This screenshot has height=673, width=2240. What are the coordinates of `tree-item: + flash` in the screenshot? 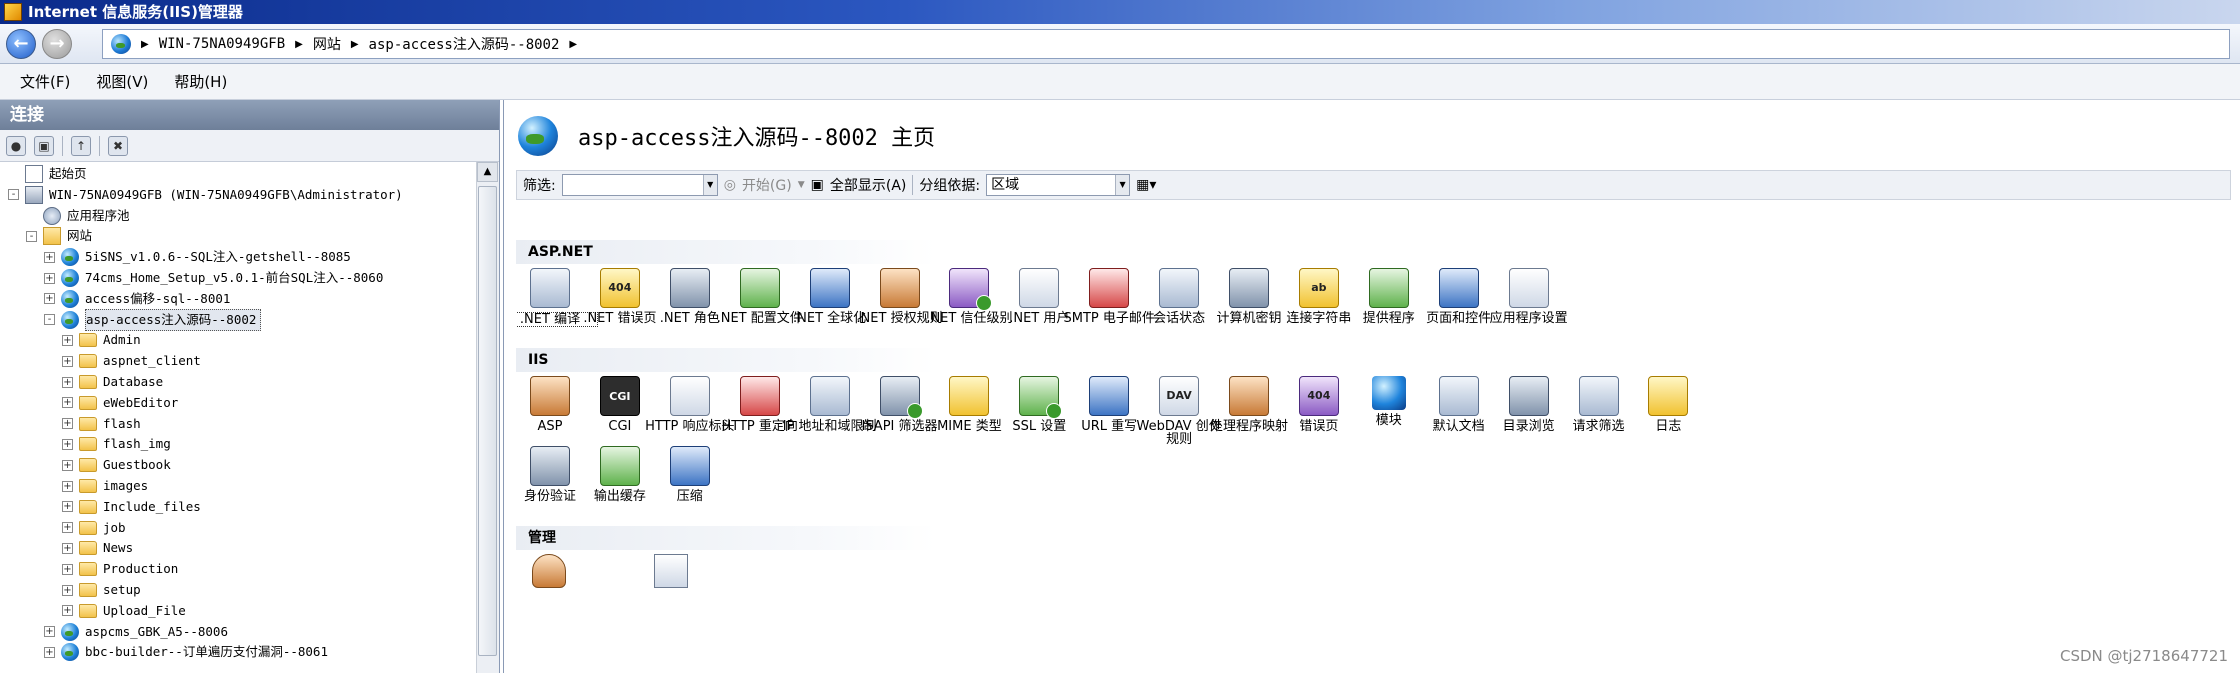 It's located at (101, 424).